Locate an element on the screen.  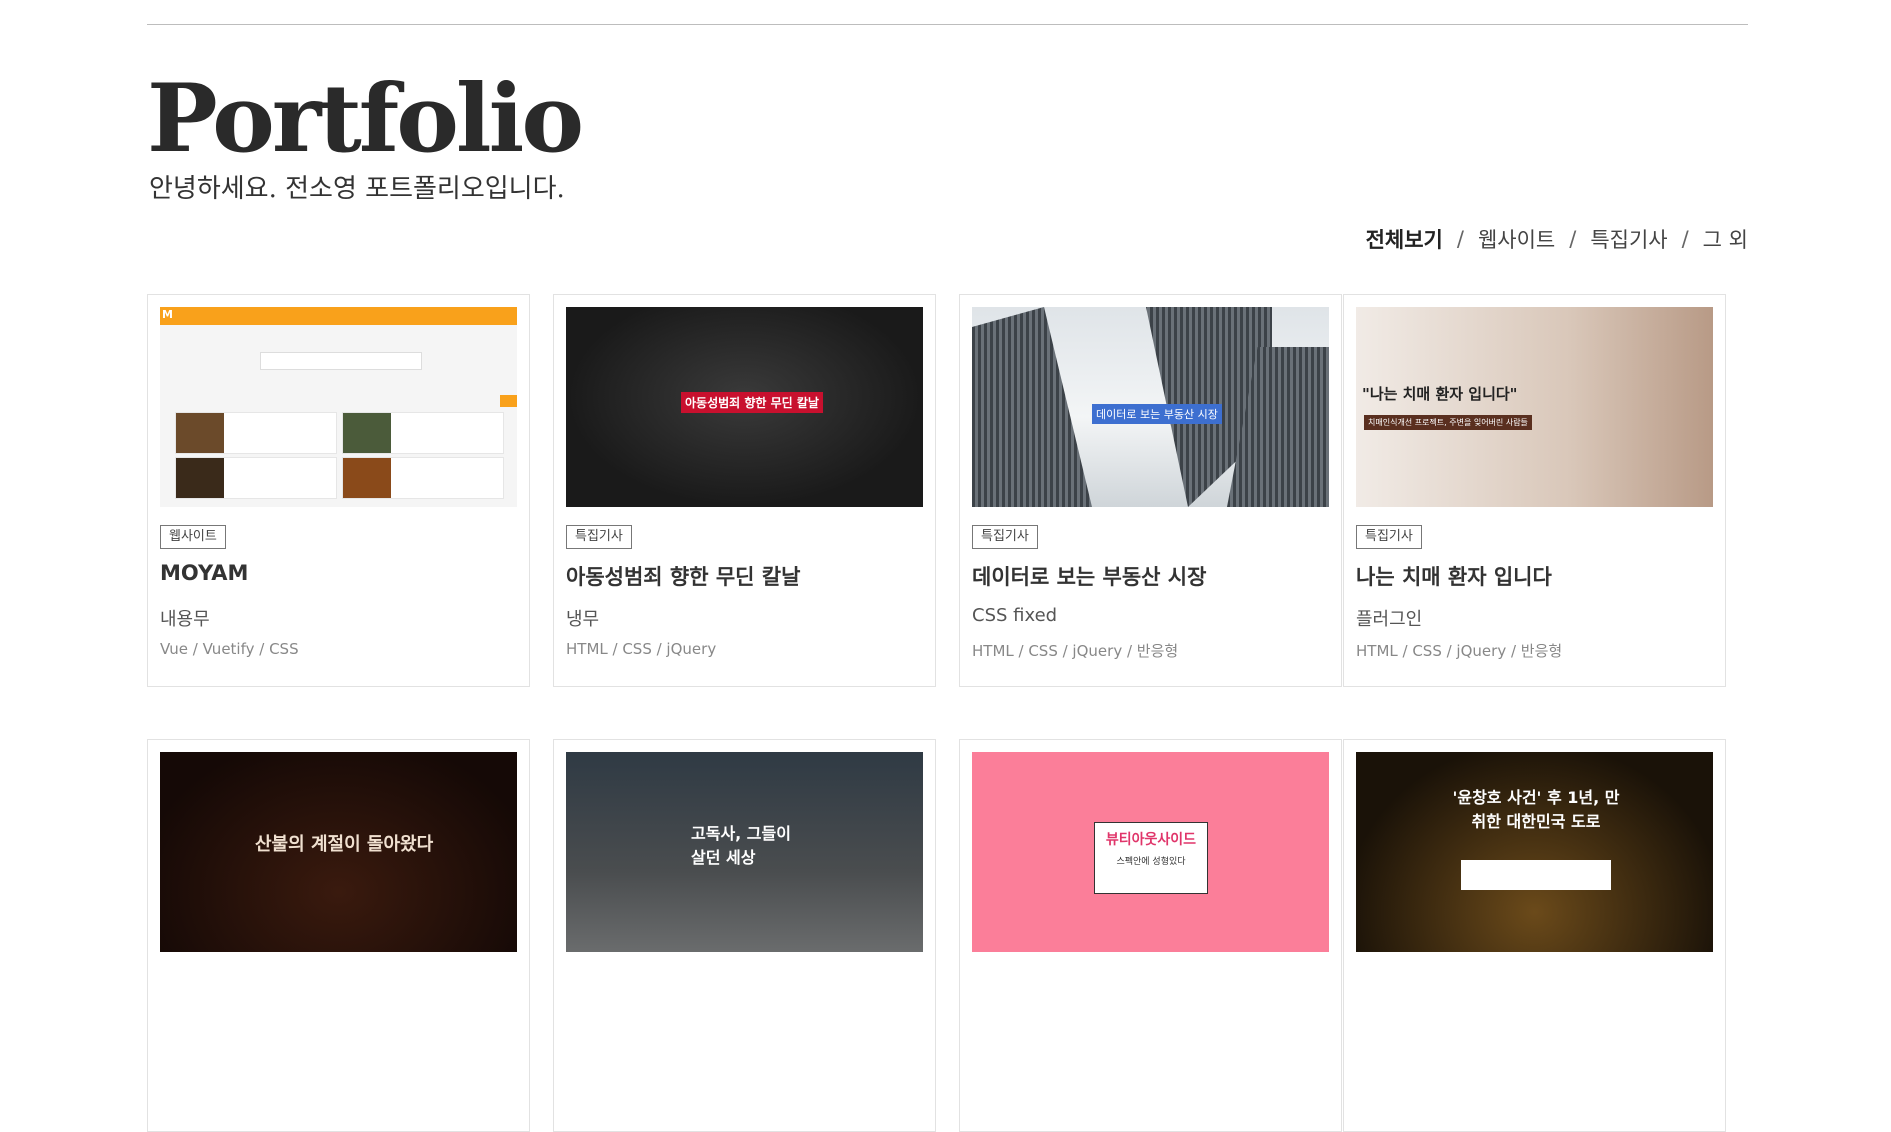
portfolio-card-moyam: M 웹사이트 MOYAM 내용무 Vue / Vuetify / CSS is located at coordinates (338, 490).